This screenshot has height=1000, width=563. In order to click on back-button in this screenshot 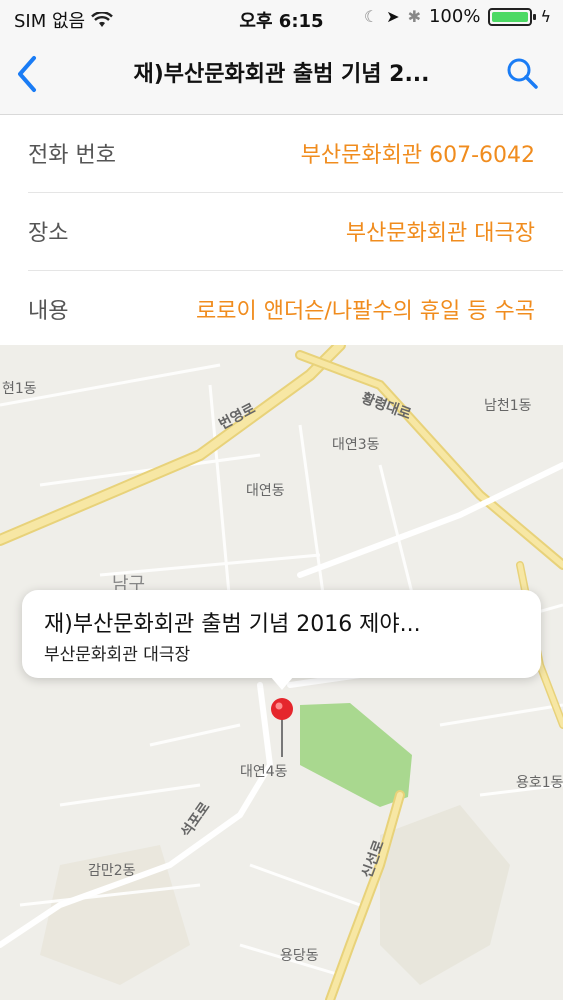, I will do `click(30, 74)`.